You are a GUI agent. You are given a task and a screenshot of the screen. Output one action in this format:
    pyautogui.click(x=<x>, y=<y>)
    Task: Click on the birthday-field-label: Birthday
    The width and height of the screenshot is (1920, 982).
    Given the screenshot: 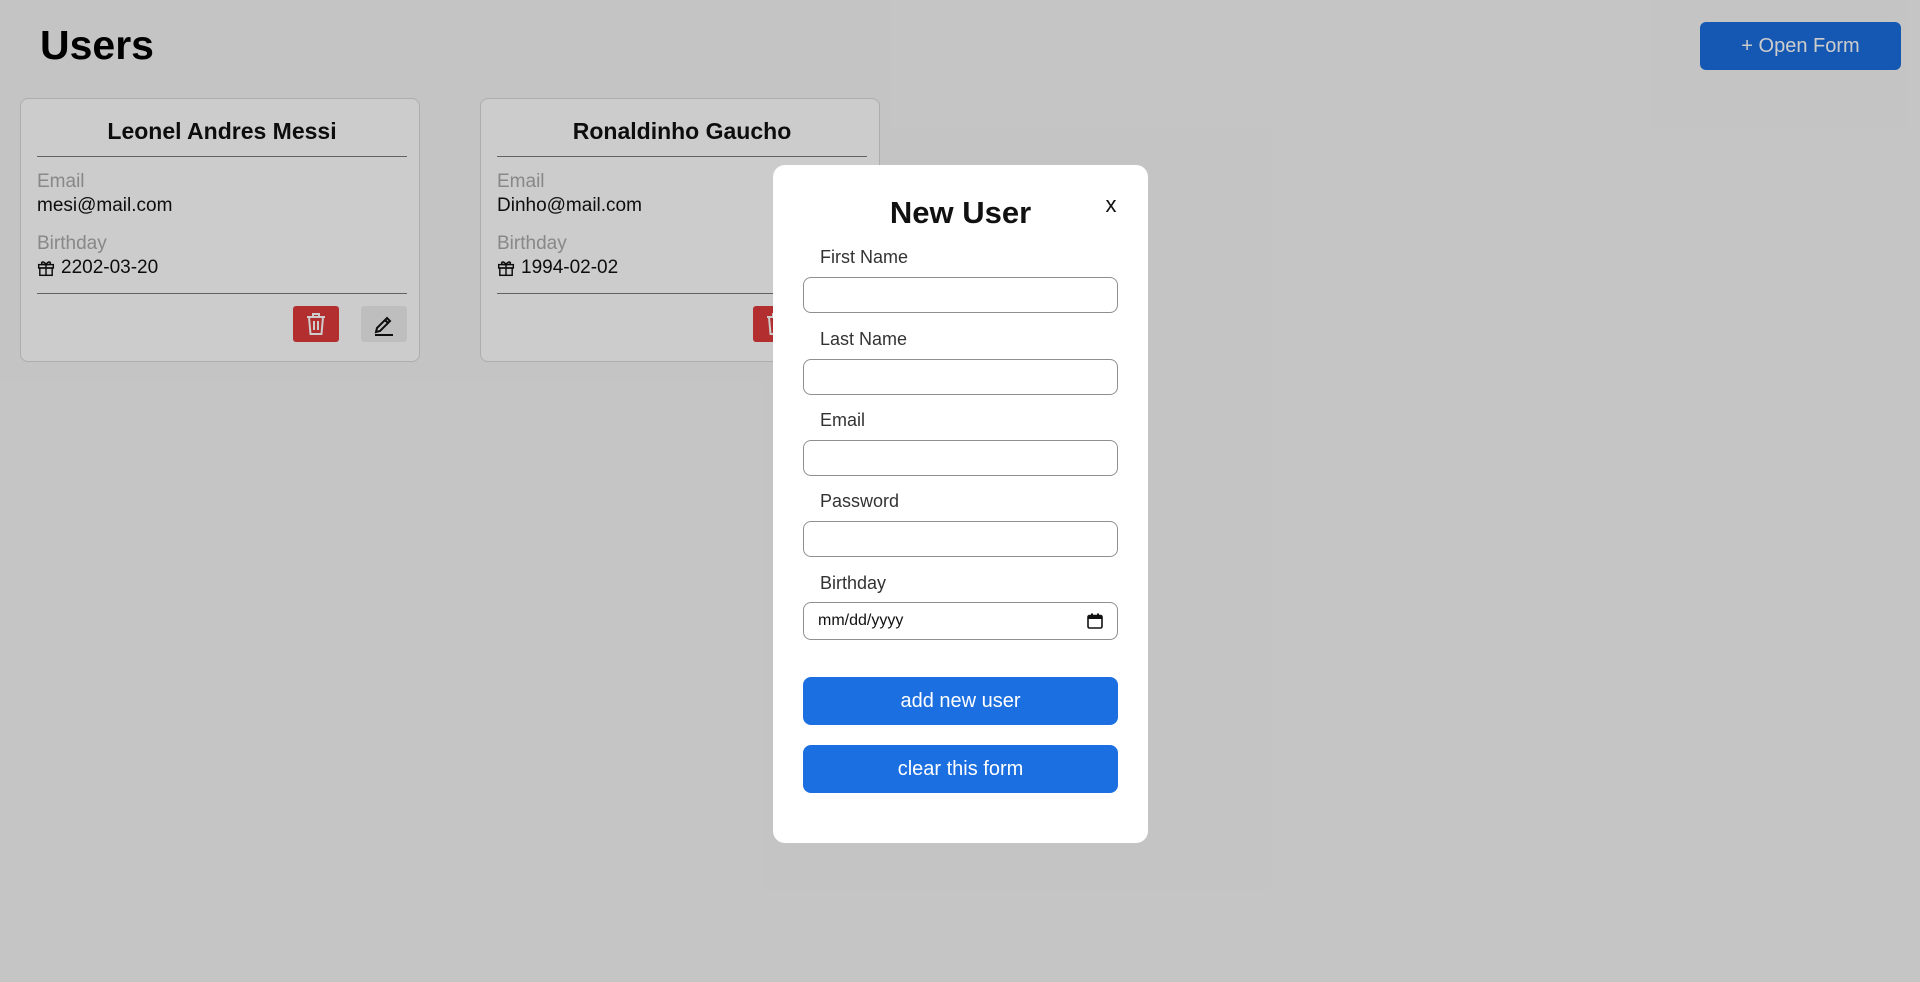 What is the action you would take?
    pyautogui.click(x=853, y=583)
    